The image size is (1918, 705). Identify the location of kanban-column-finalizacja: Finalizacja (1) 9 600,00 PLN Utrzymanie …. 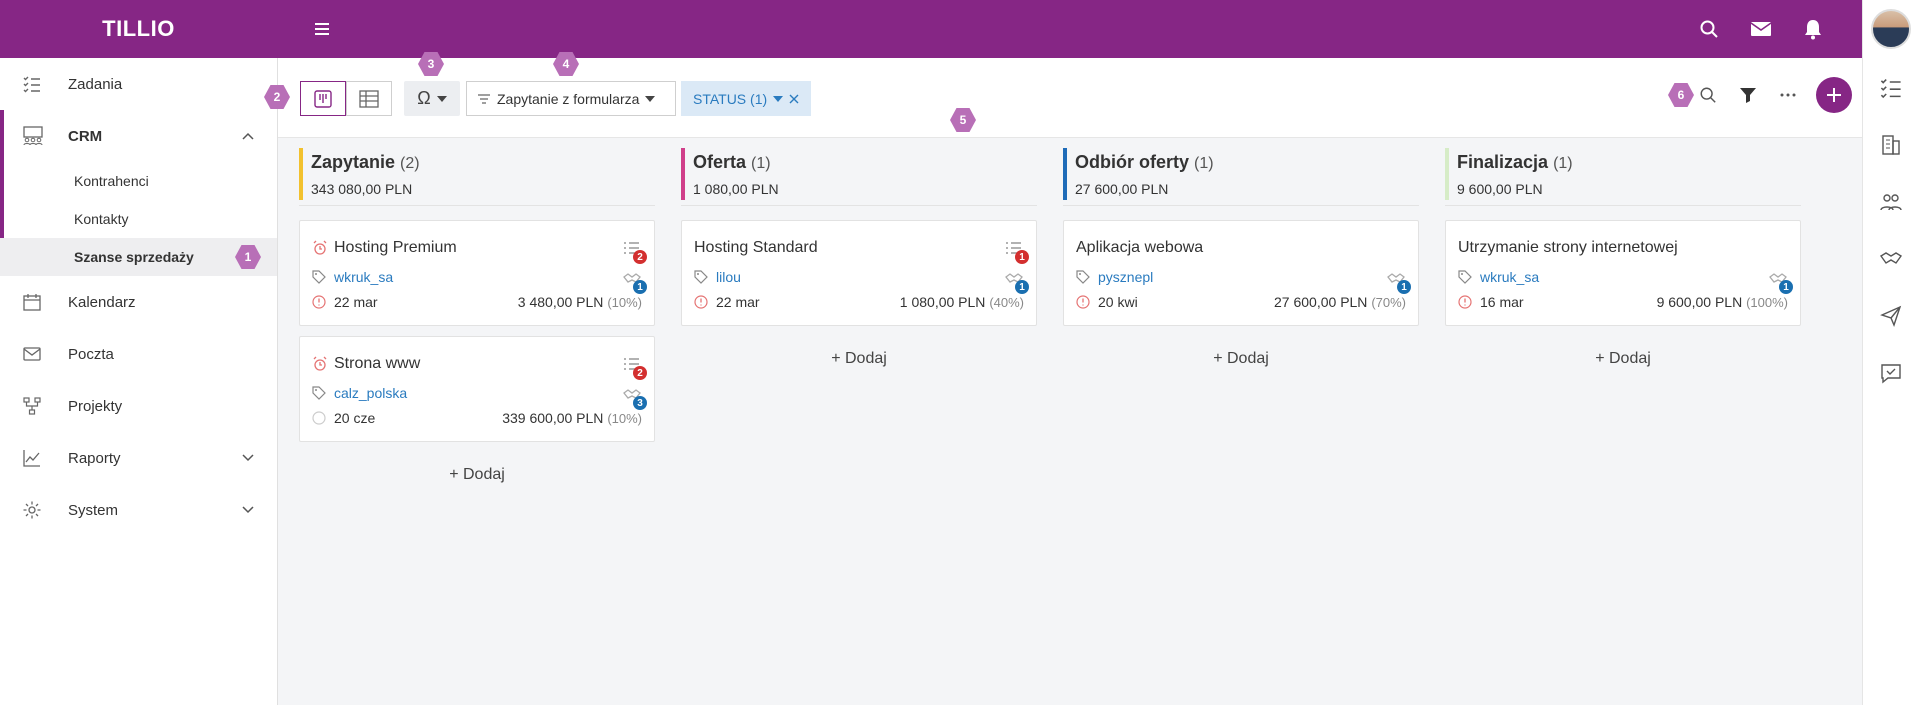
(1623, 252).